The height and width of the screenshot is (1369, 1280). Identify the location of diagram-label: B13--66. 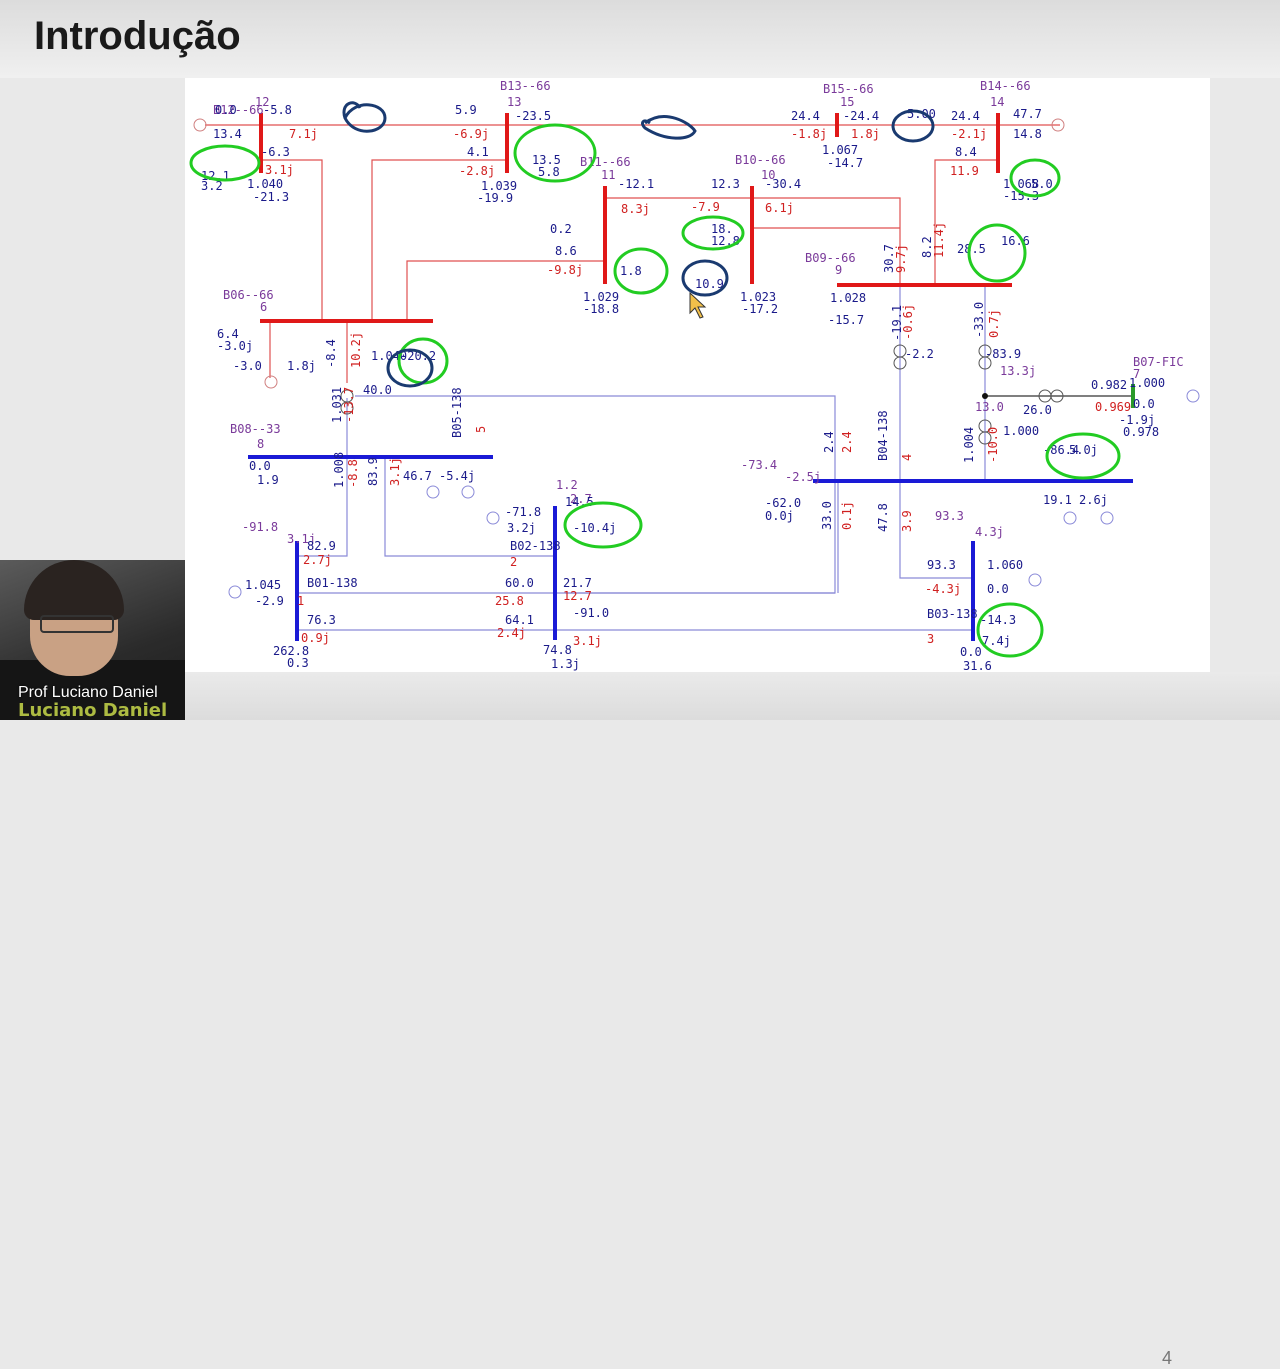
(525, 86).